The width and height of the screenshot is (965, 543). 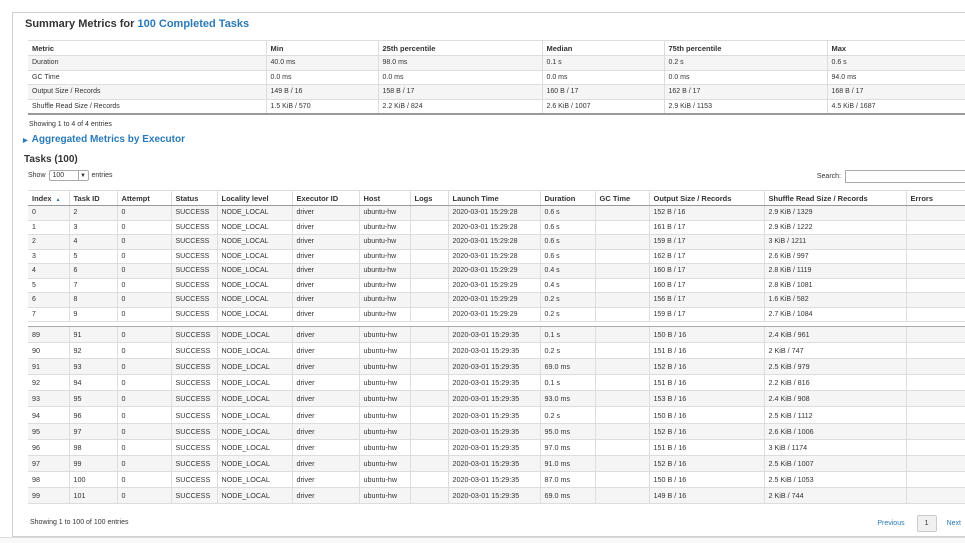 I want to click on table-cell: 151 B / 16, so click(x=706, y=351).